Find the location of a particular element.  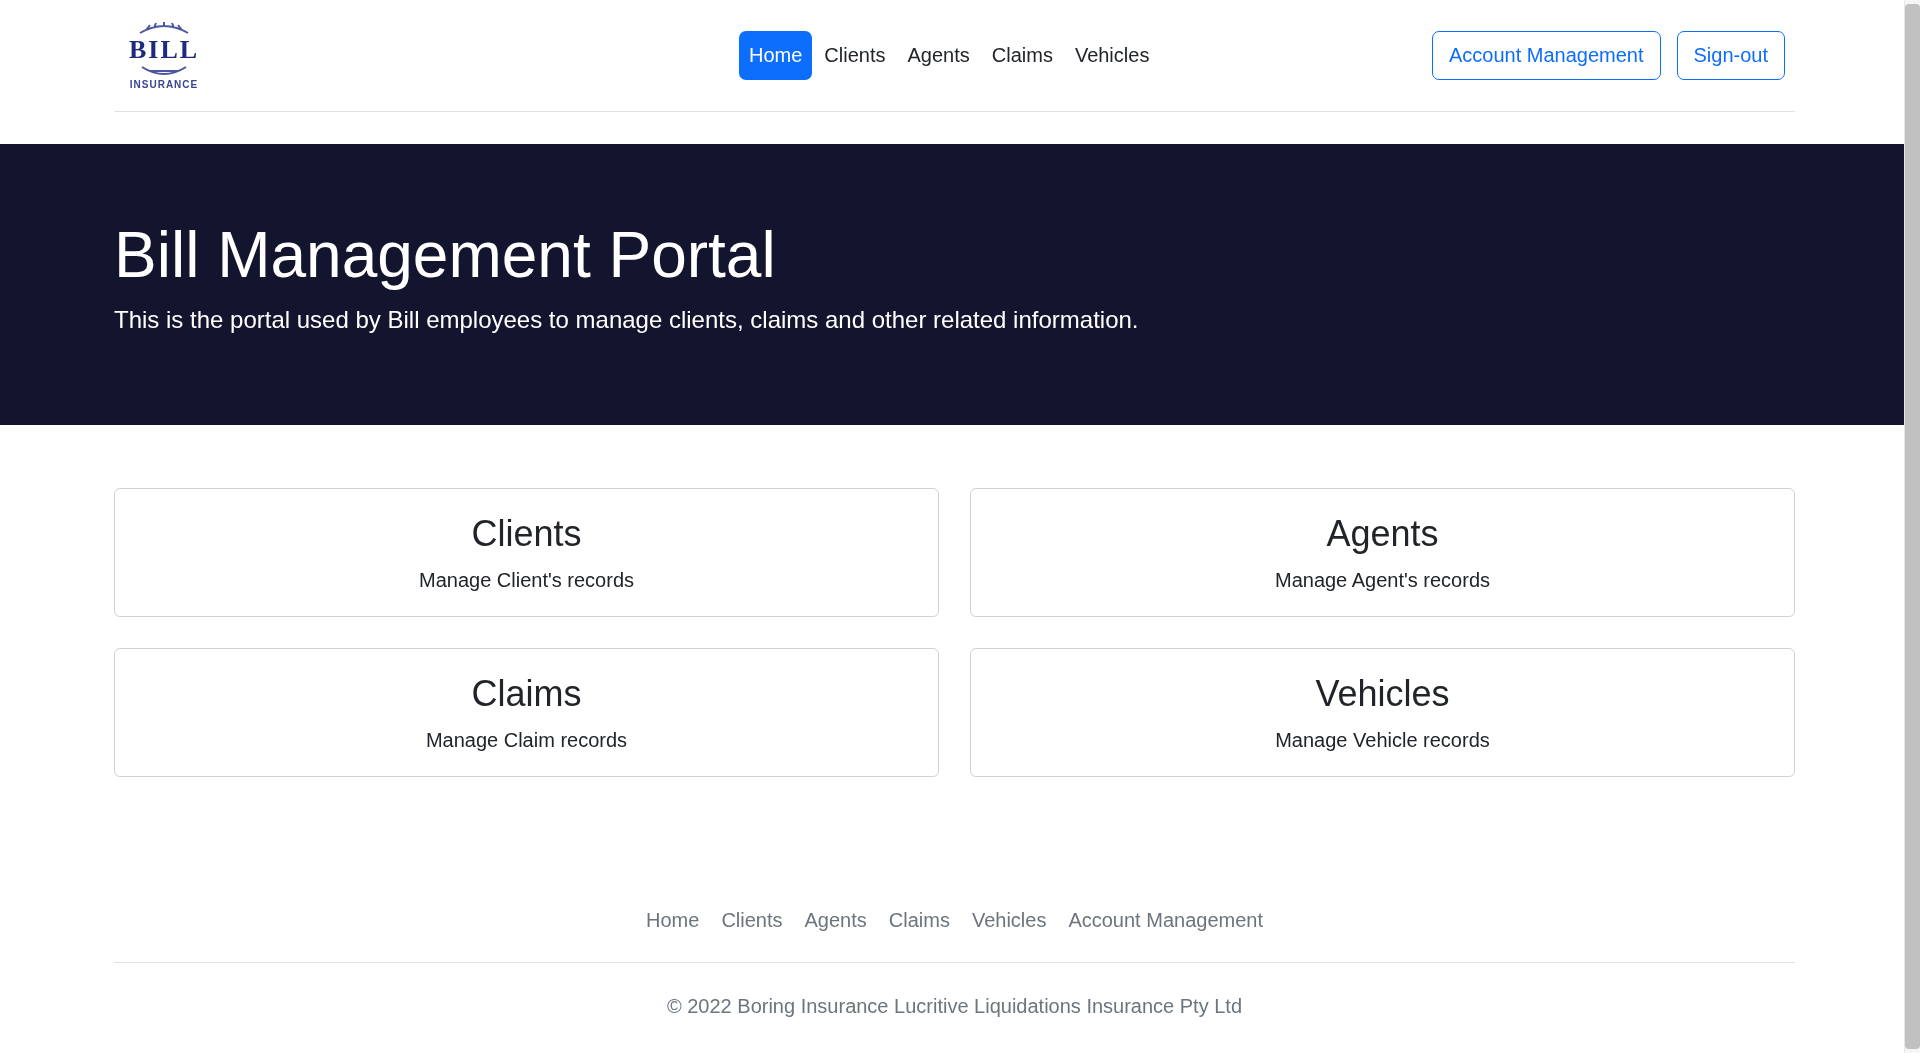

card-description: Manage Client's records is located at coordinates (526, 580).